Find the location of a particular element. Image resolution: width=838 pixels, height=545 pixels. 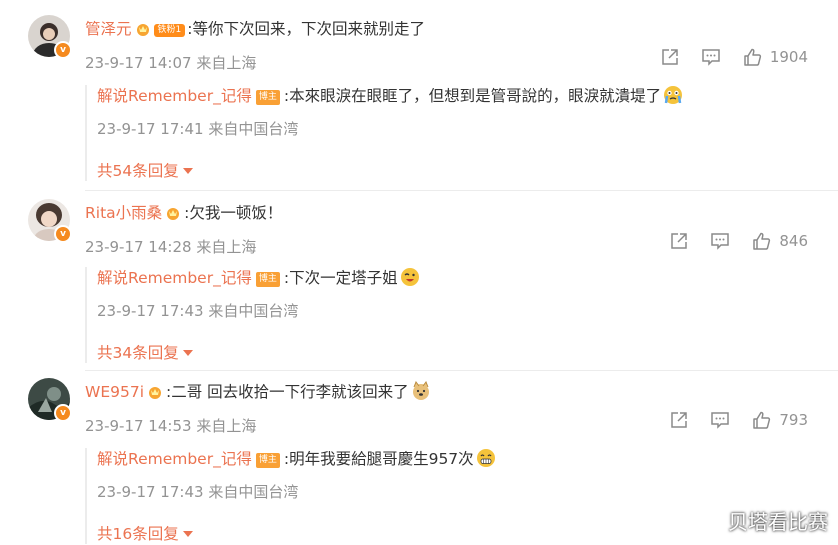

like-count: 793 is located at coordinates (793, 420).